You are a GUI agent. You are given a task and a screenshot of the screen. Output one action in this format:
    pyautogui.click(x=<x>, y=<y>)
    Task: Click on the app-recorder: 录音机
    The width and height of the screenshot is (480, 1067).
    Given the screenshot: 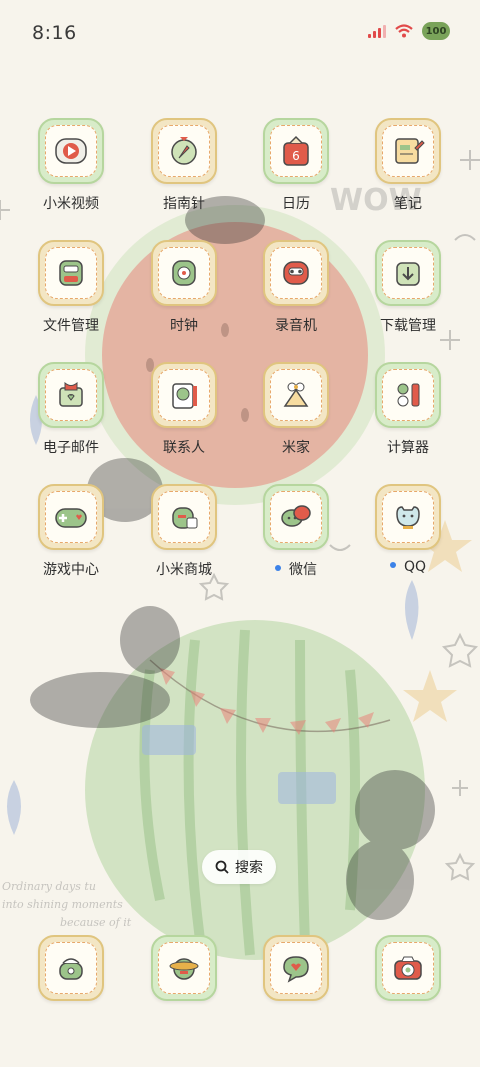 What is the action you would take?
    pyautogui.click(x=296, y=287)
    